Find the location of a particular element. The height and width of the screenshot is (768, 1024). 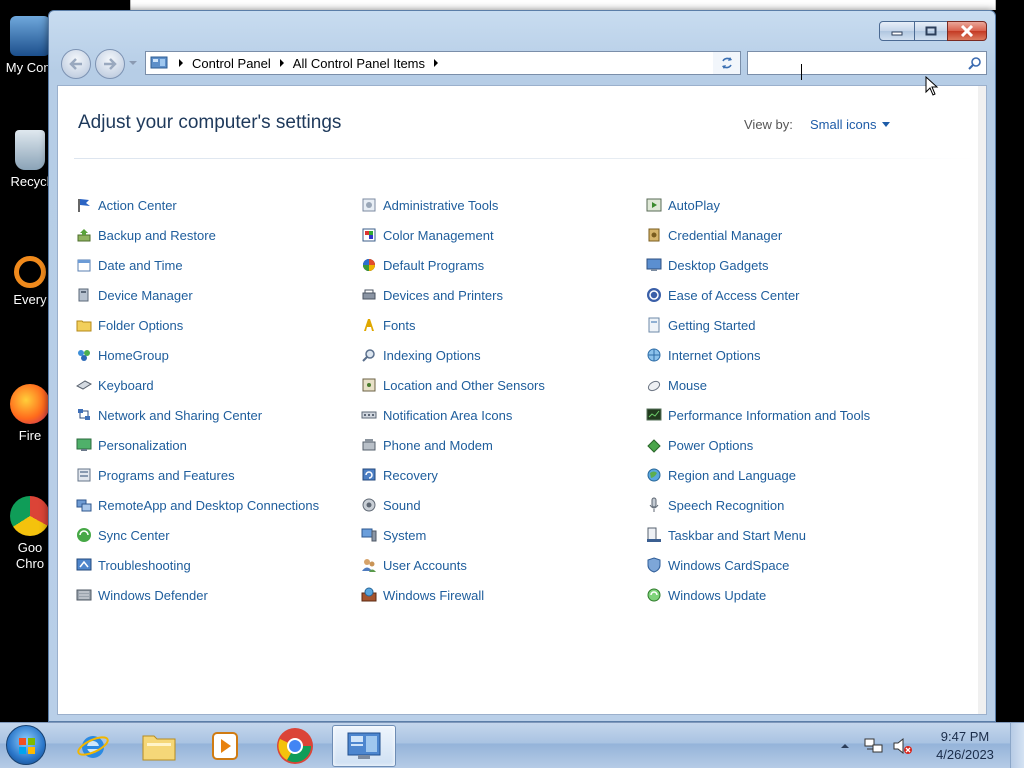

maximize-icon is located at coordinates (931, 31).